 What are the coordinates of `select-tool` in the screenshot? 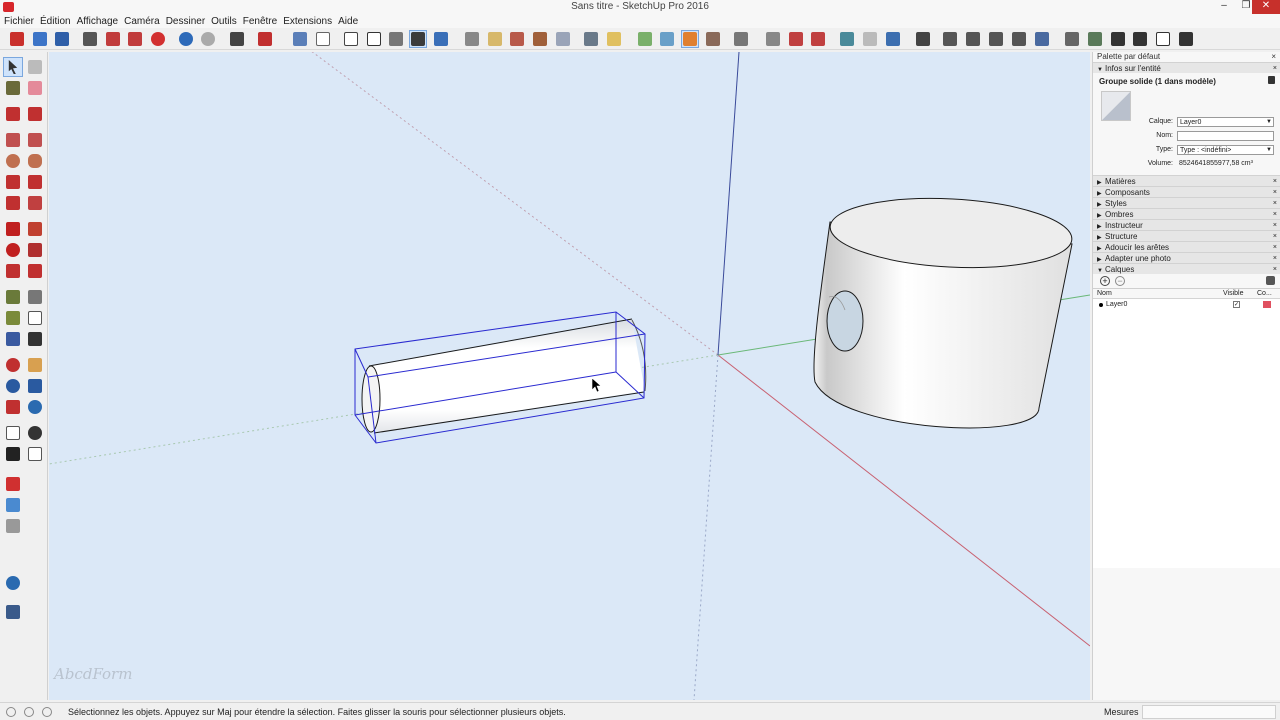 It's located at (13, 67).